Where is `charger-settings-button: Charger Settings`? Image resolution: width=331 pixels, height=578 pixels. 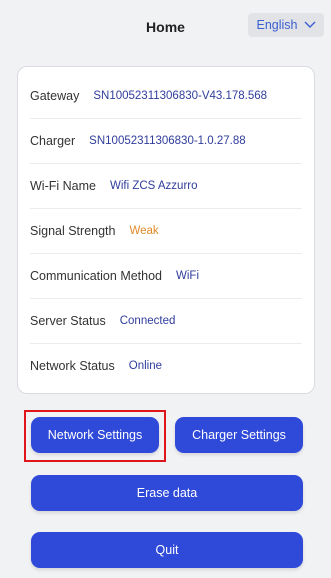
charger-settings-button: Charger Settings is located at coordinates (239, 435).